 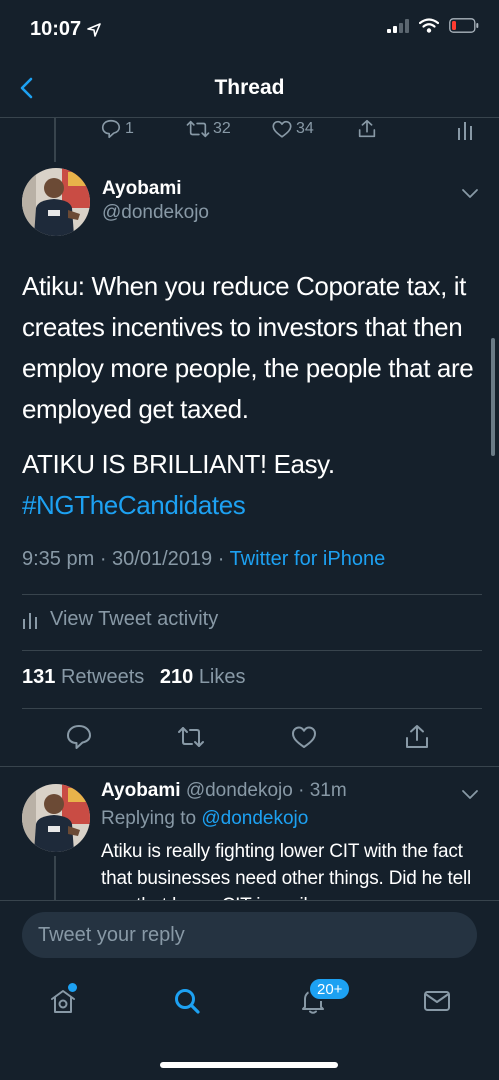 I want to click on retweets-label: Retweets, so click(x=102, y=677).